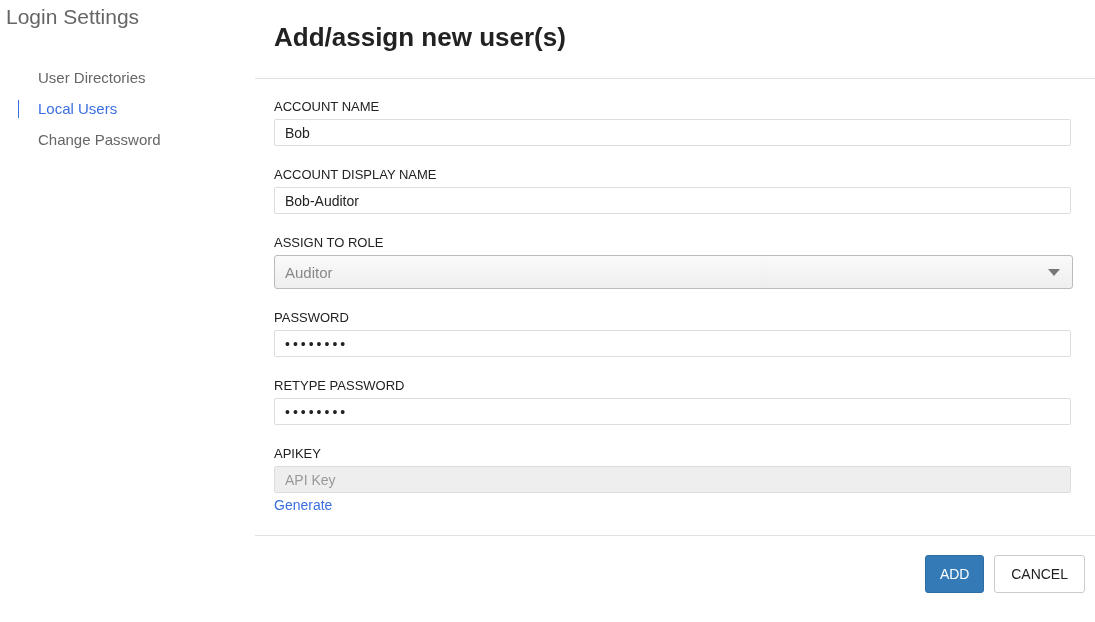 This screenshot has width=1095, height=622. What do you see at coordinates (1054, 272) in the screenshot?
I see `caret-icon` at bounding box center [1054, 272].